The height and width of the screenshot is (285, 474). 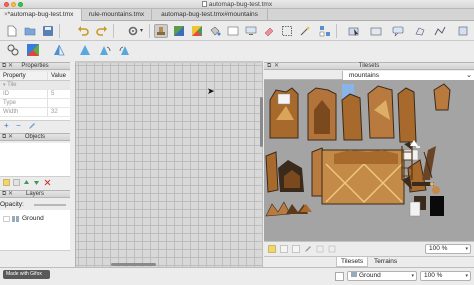 I want to click on rectangle-icon, so click(x=376, y=31).